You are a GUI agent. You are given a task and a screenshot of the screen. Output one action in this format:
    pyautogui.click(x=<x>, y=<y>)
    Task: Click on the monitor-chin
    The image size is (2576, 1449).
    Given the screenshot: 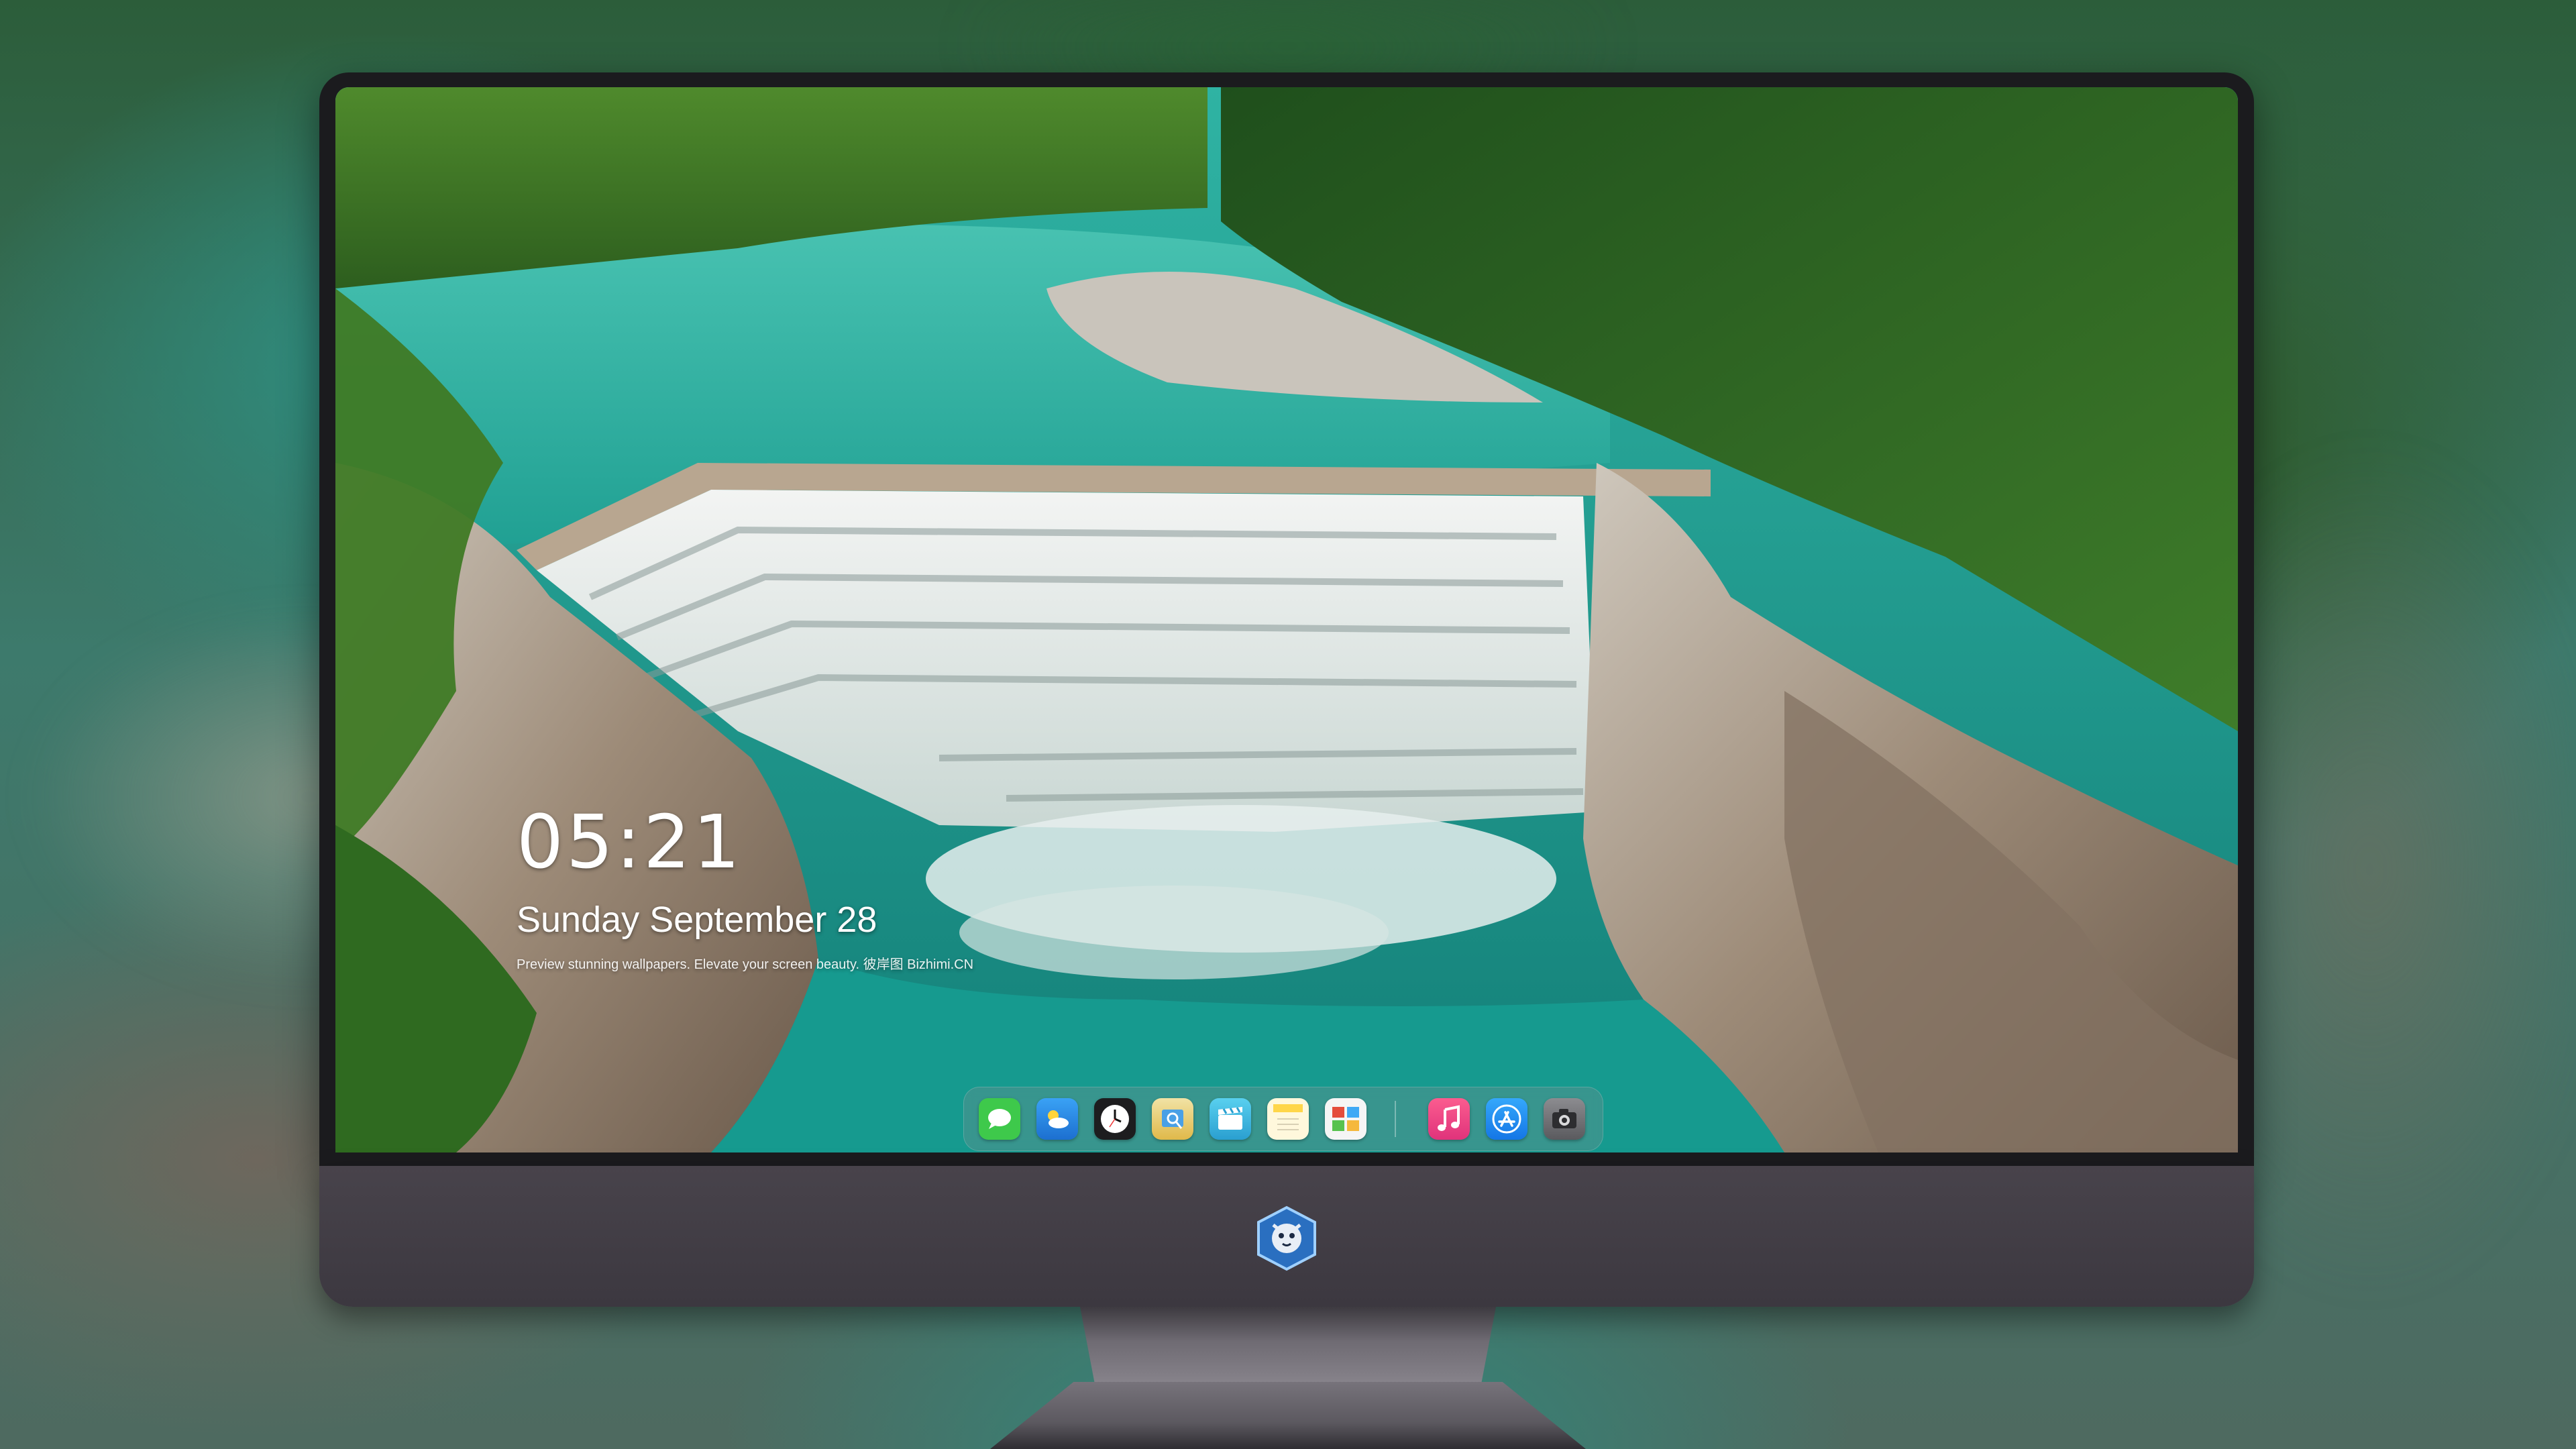 What is the action you would take?
    pyautogui.click(x=1286, y=1236)
    